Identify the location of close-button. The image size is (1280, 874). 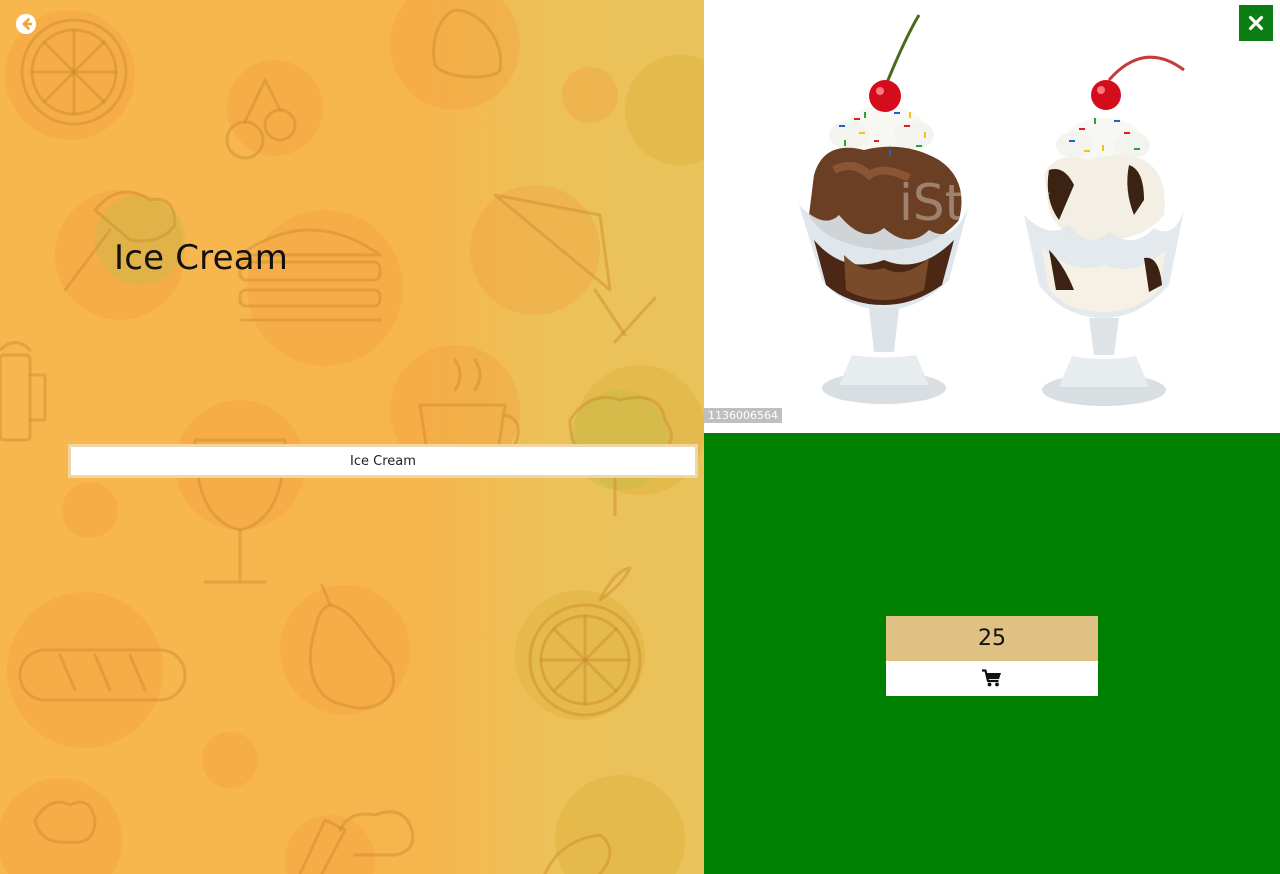
(1256, 23).